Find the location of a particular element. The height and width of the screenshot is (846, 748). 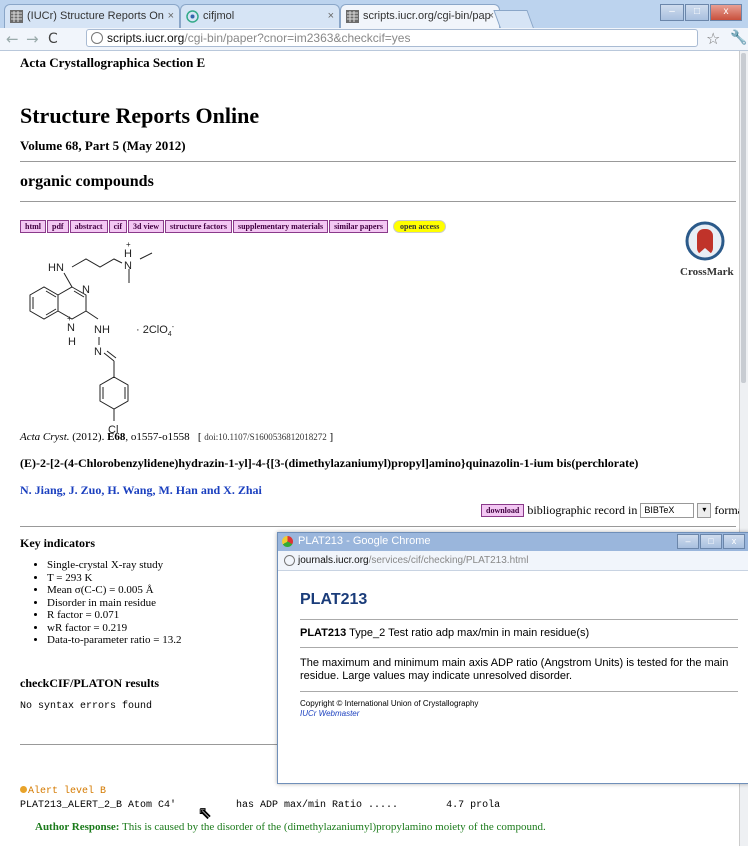

new-tab-button is located at coordinates (514, 20).